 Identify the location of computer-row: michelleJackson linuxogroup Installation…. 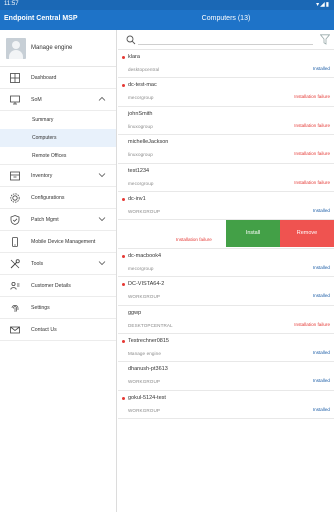
(226, 149).